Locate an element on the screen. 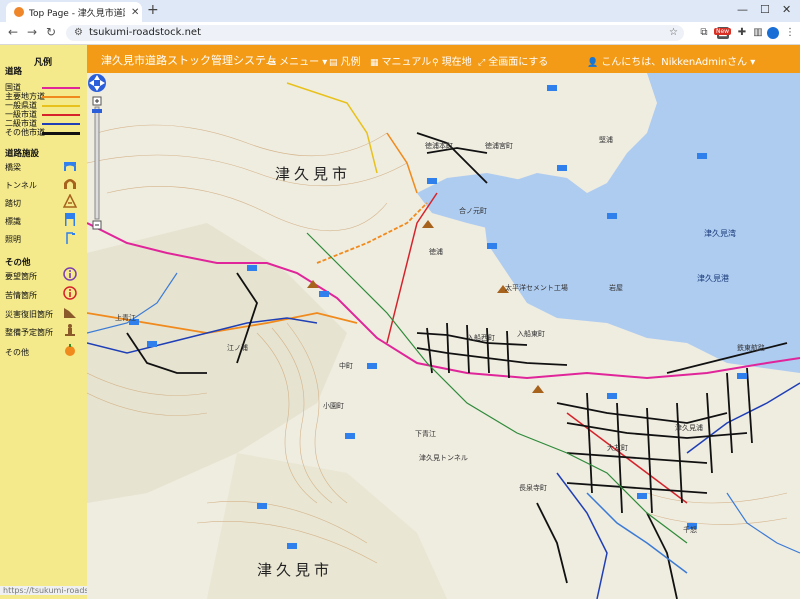 This screenshot has width=800, height=599. place-label: 千怒 is located at coordinates (690, 530).